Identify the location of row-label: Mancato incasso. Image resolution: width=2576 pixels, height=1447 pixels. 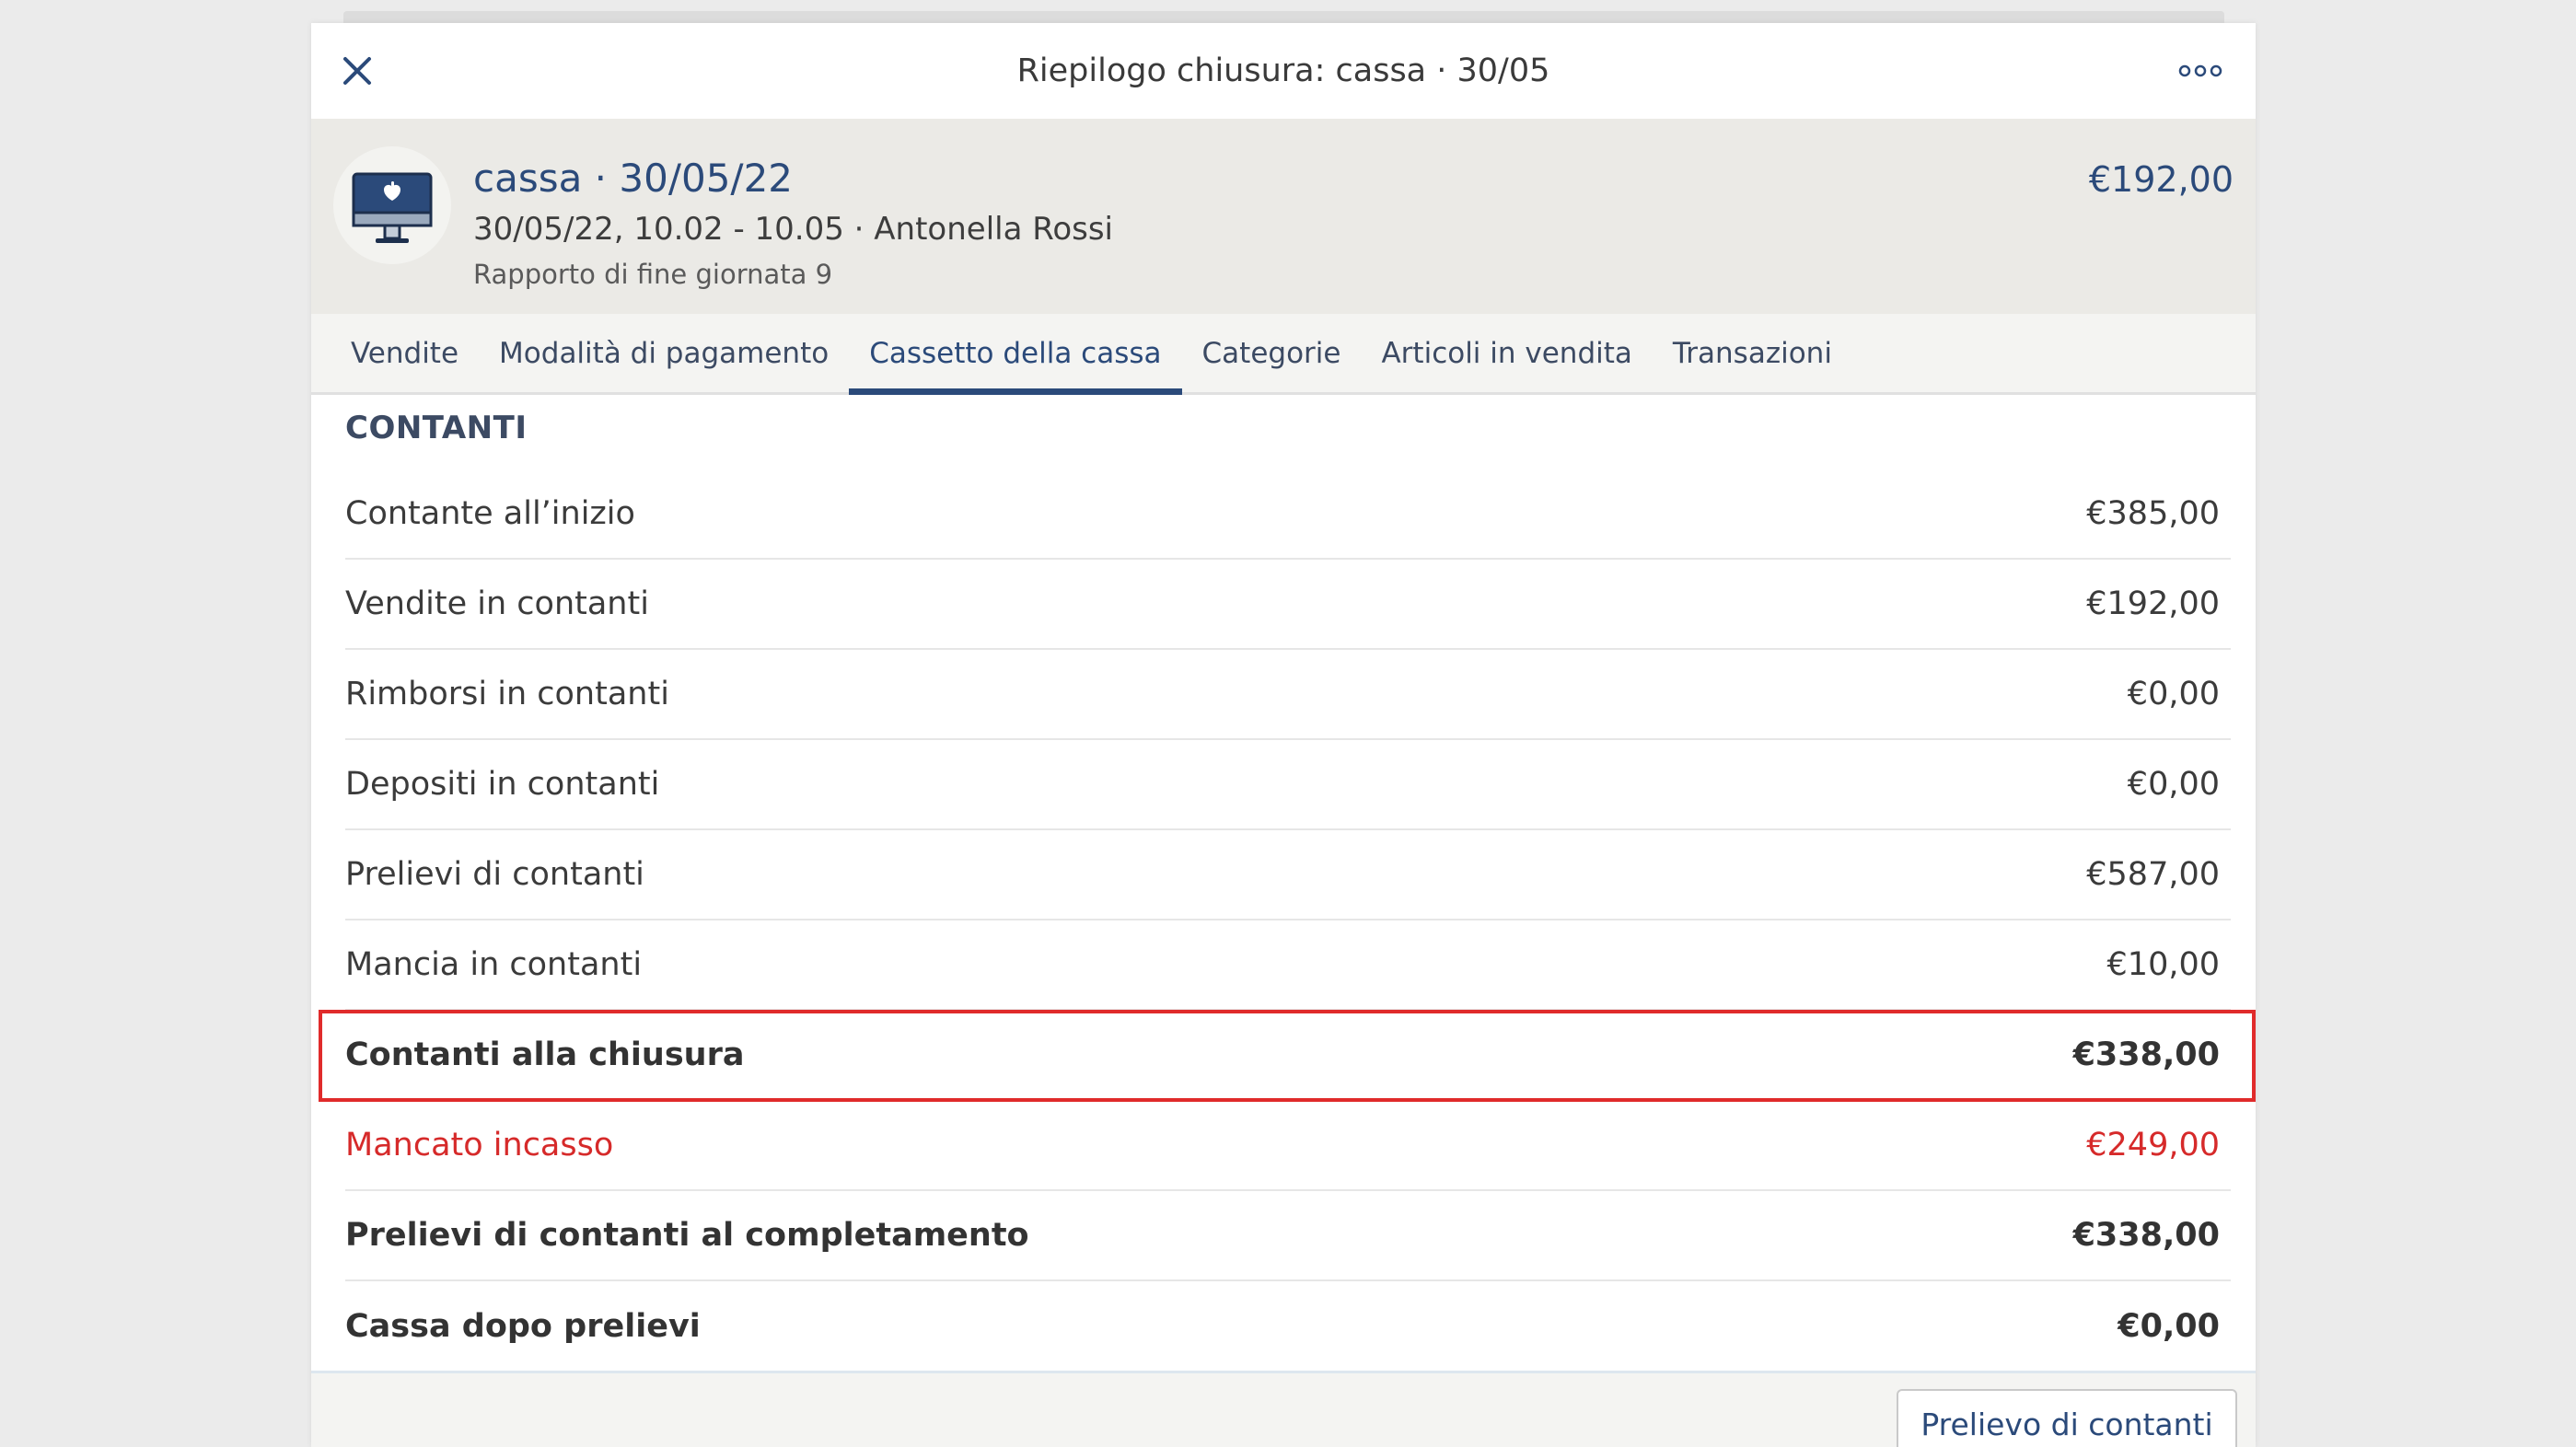
(479, 1145).